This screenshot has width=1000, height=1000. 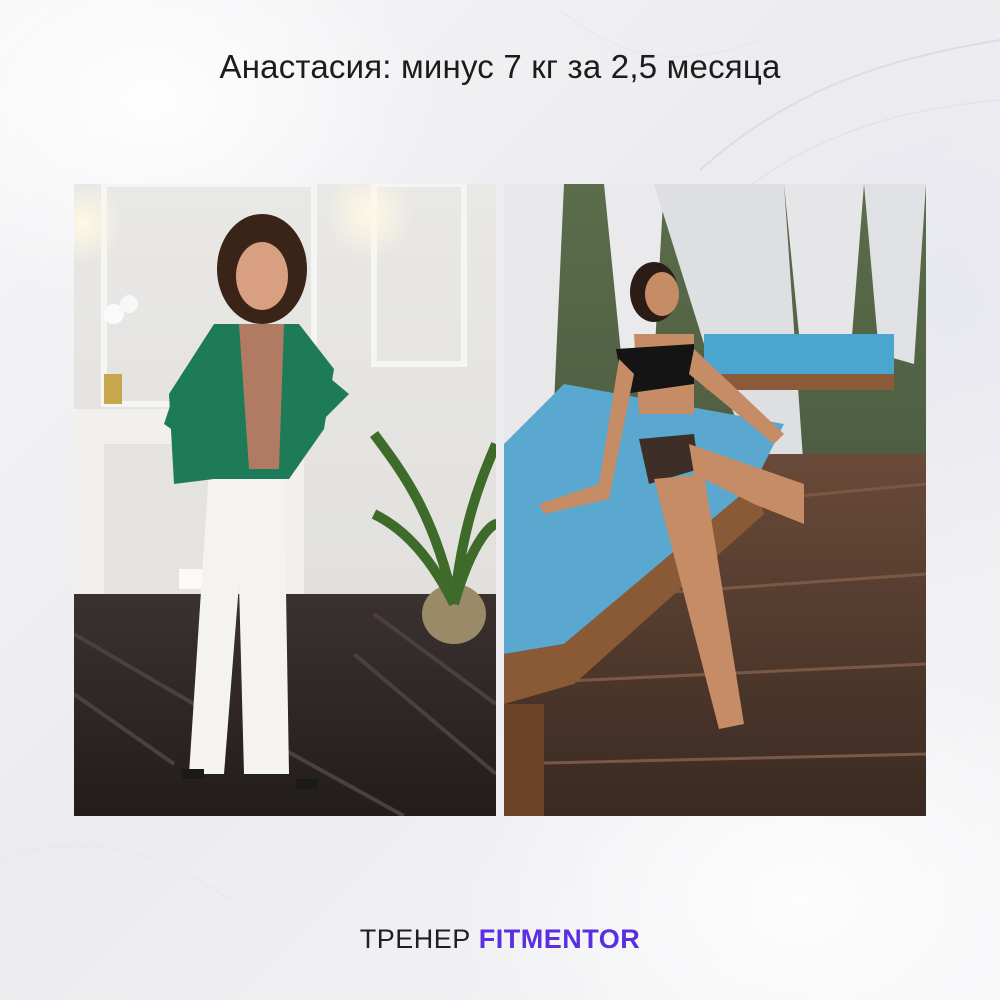 I want to click on brand-name-label: FITMENTOR, so click(x=559, y=939).